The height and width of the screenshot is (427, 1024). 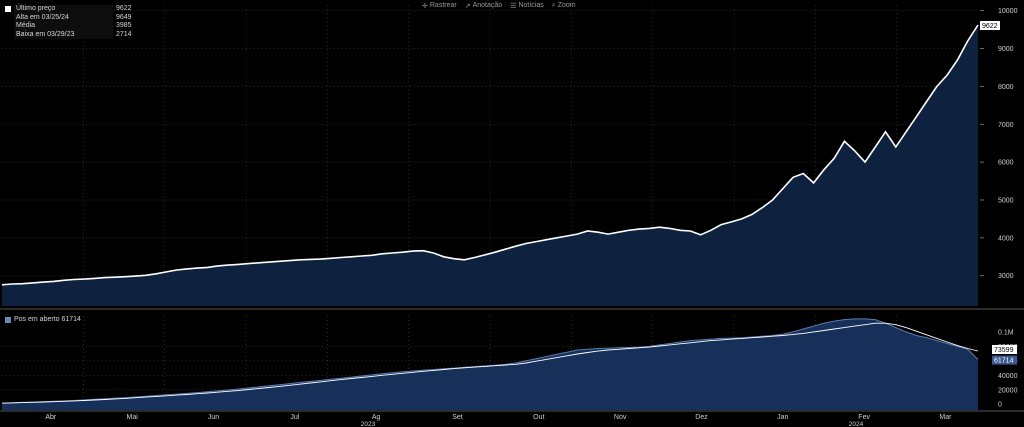 I want to click on legend-row-low: Baixa em 03/29/23 2714, so click(x=68, y=35).